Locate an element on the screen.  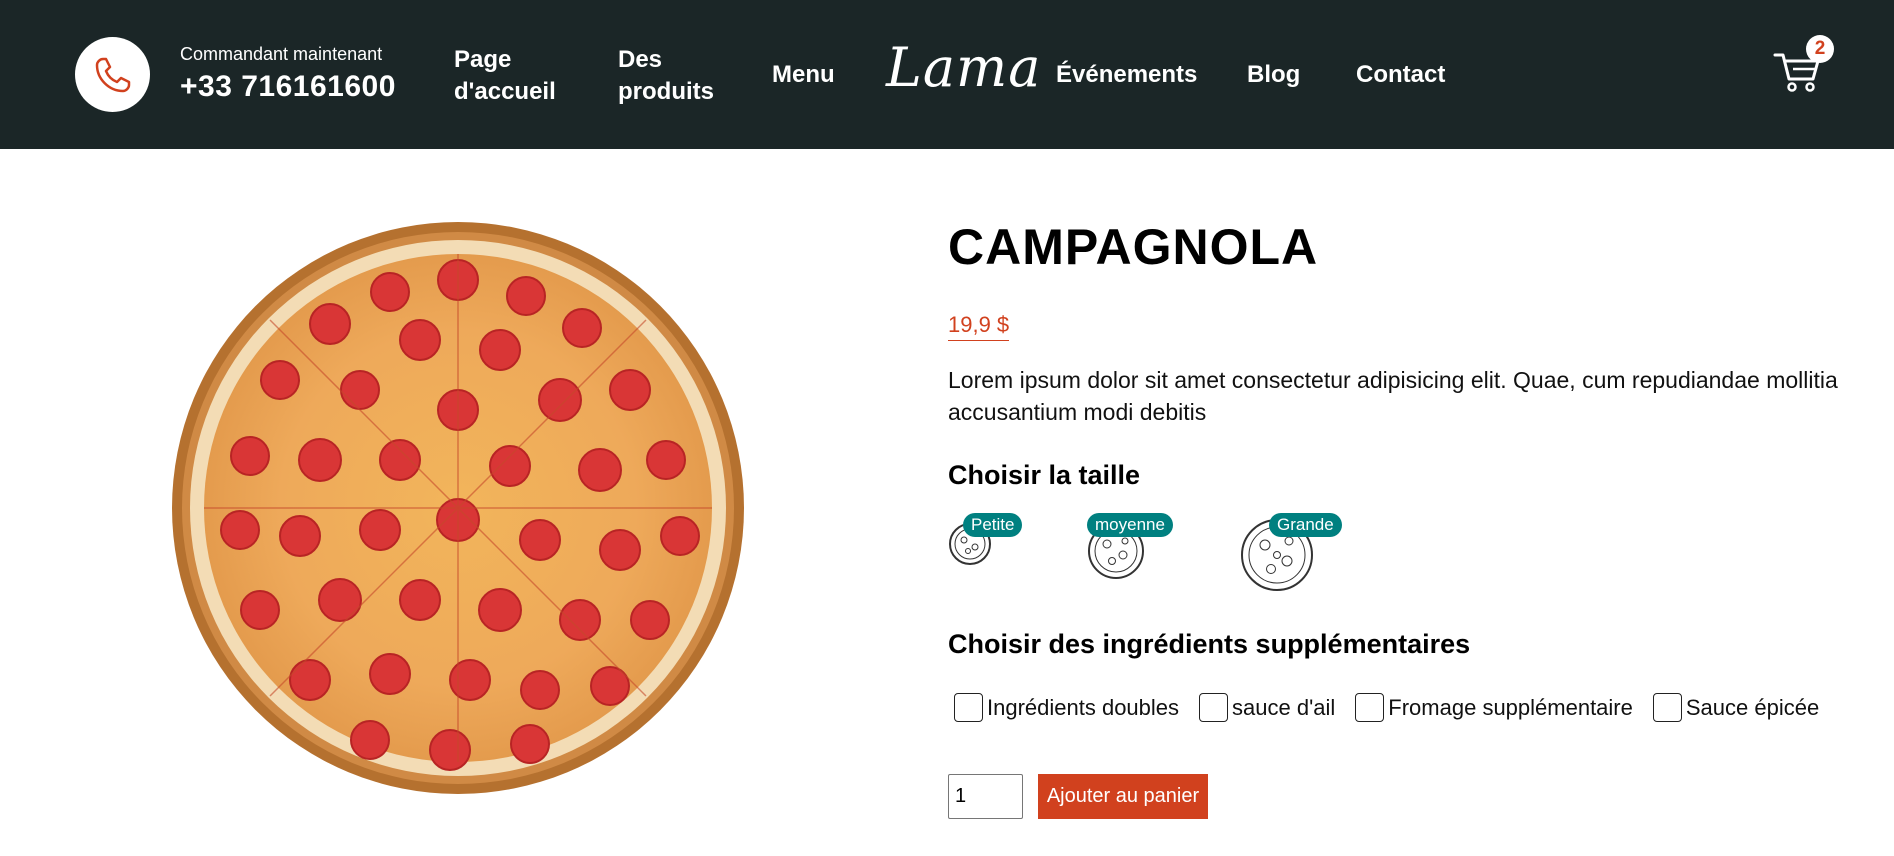
cart-count-badge: 2 is located at coordinates (1820, 49).